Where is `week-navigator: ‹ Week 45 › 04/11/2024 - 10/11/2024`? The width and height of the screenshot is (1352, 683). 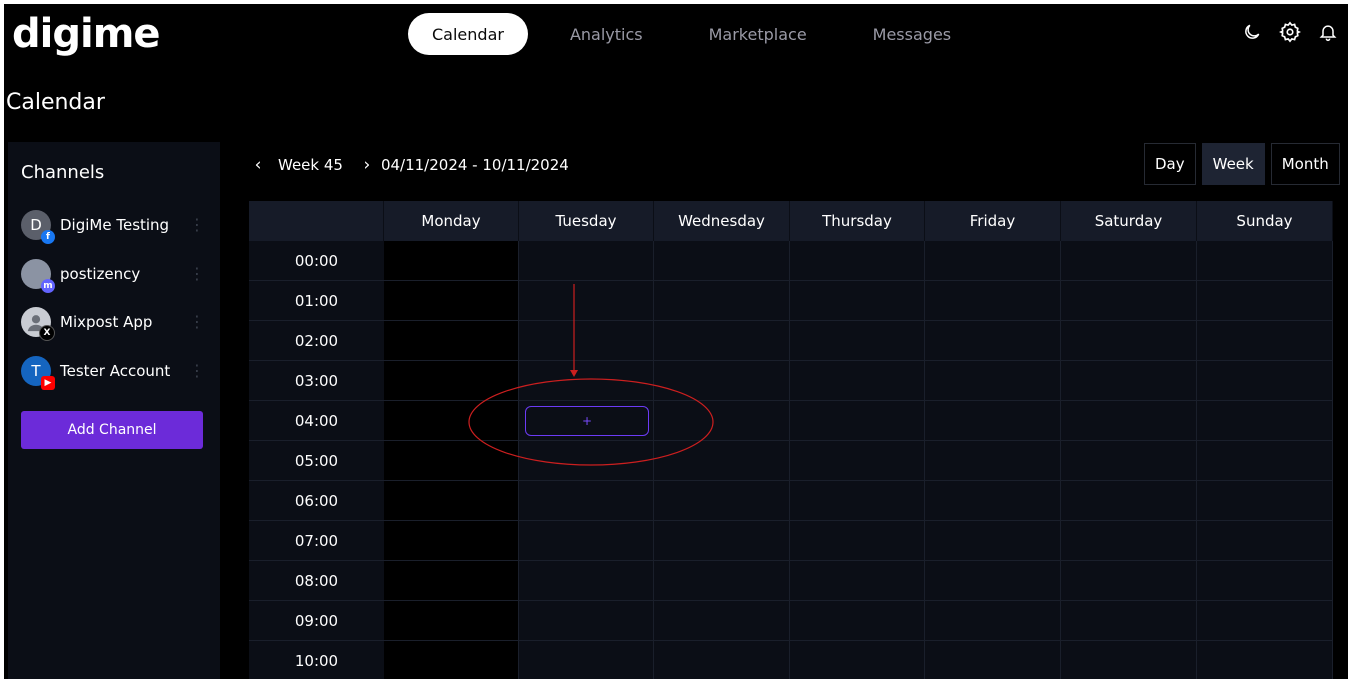 week-navigator: ‹ Week 45 › 04/11/2024 - 10/11/2024 is located at coordinates (408, 165).